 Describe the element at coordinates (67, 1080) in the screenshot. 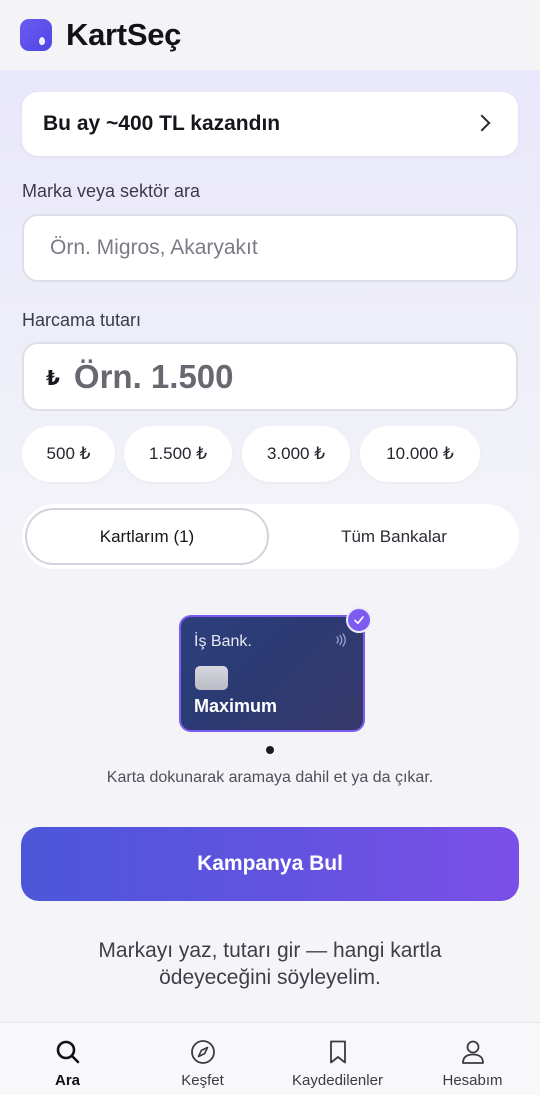

I see `nav-label: Ara` at that location.